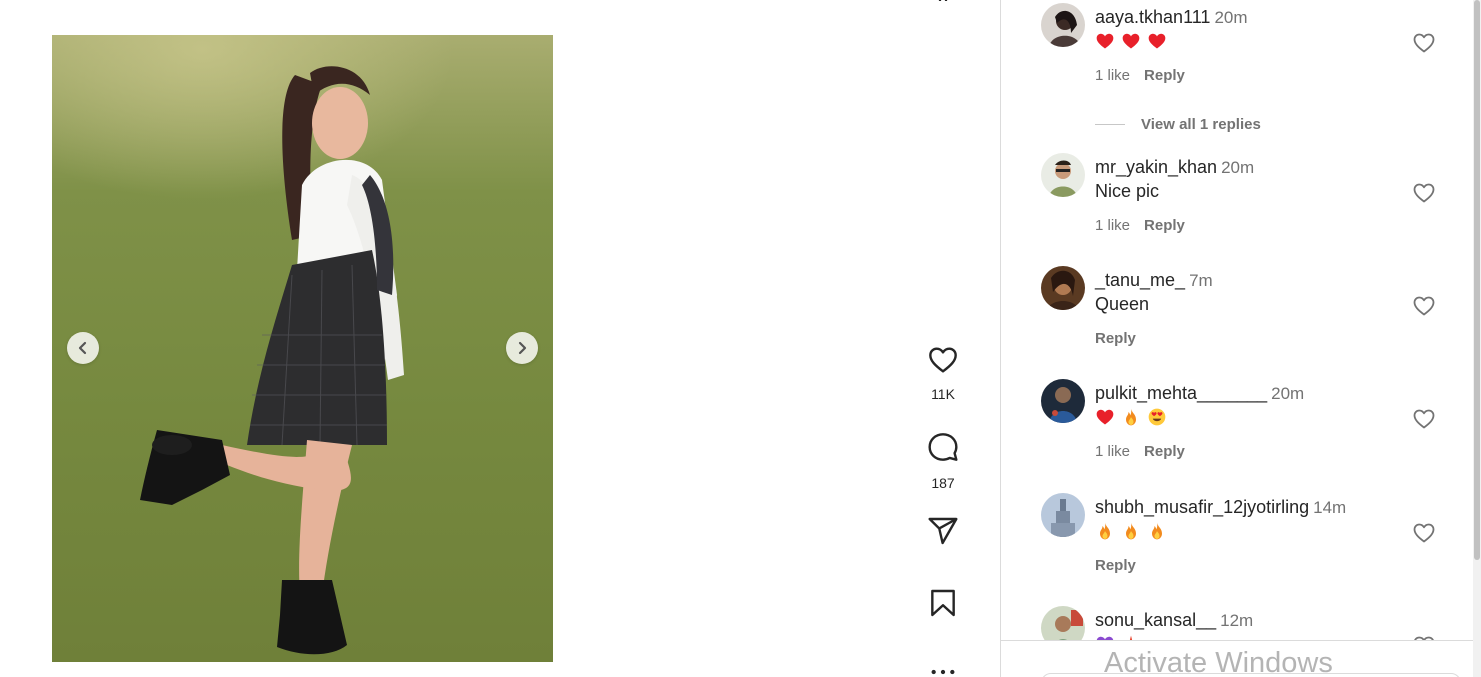 This screenshot has height=677, width=1481. I want to click on chevron-right-icon, so click(522, 348).